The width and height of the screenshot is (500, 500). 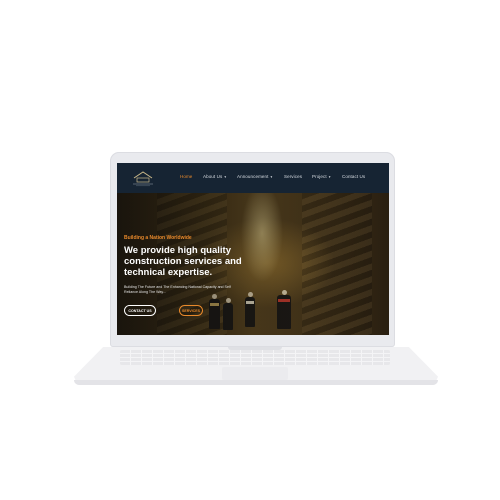 What do you see at coordinates (140, 310) in the screenshot?
I see `contact-us-button: CONTACT US` at bounding box center [140, 310].